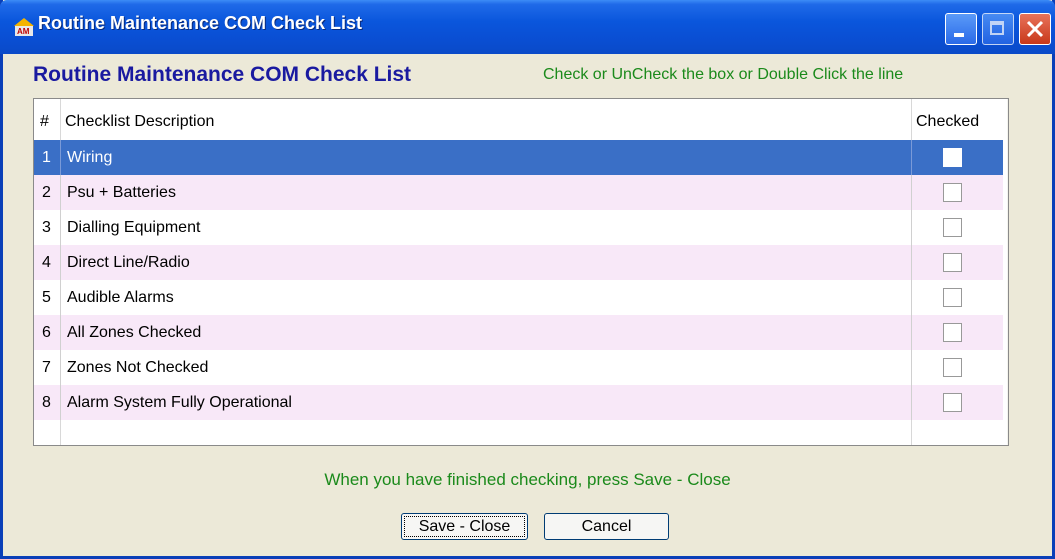 This screenshot has width=1055, height=559. I want to click on row-description: Psu + Batteries, so click(121, 192).